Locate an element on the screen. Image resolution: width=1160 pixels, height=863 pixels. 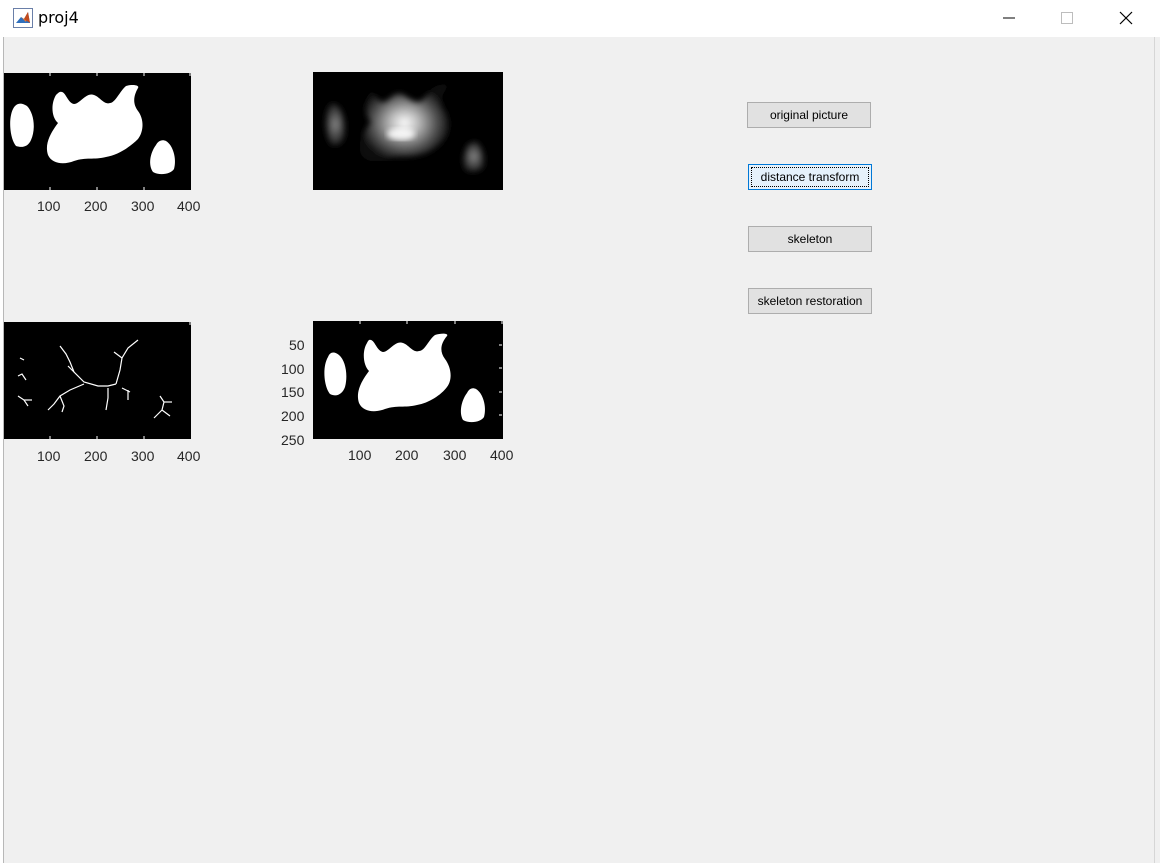
skeleton-restoration-button: skeleton restoration is located at coordinates (810, 301).